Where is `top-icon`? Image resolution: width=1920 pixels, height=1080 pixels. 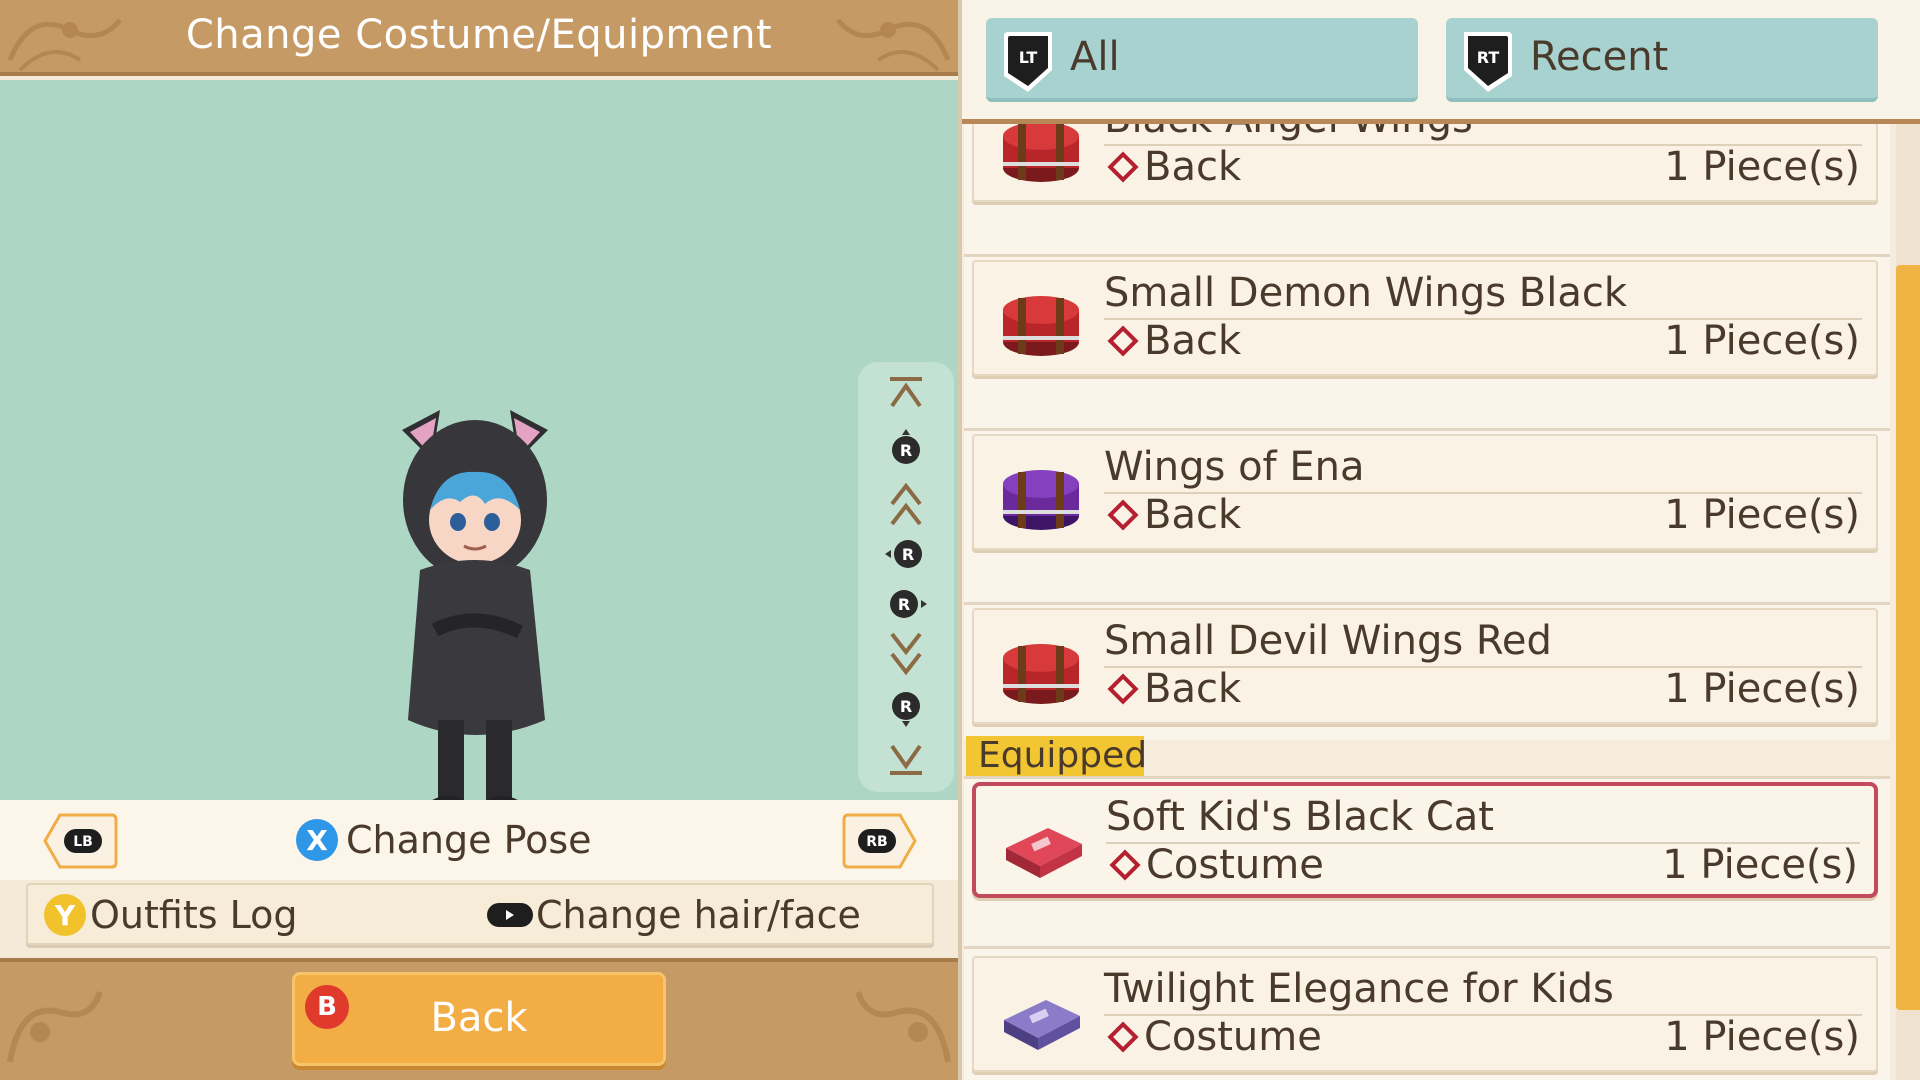
top-icon is located at coordinates (906, 395).